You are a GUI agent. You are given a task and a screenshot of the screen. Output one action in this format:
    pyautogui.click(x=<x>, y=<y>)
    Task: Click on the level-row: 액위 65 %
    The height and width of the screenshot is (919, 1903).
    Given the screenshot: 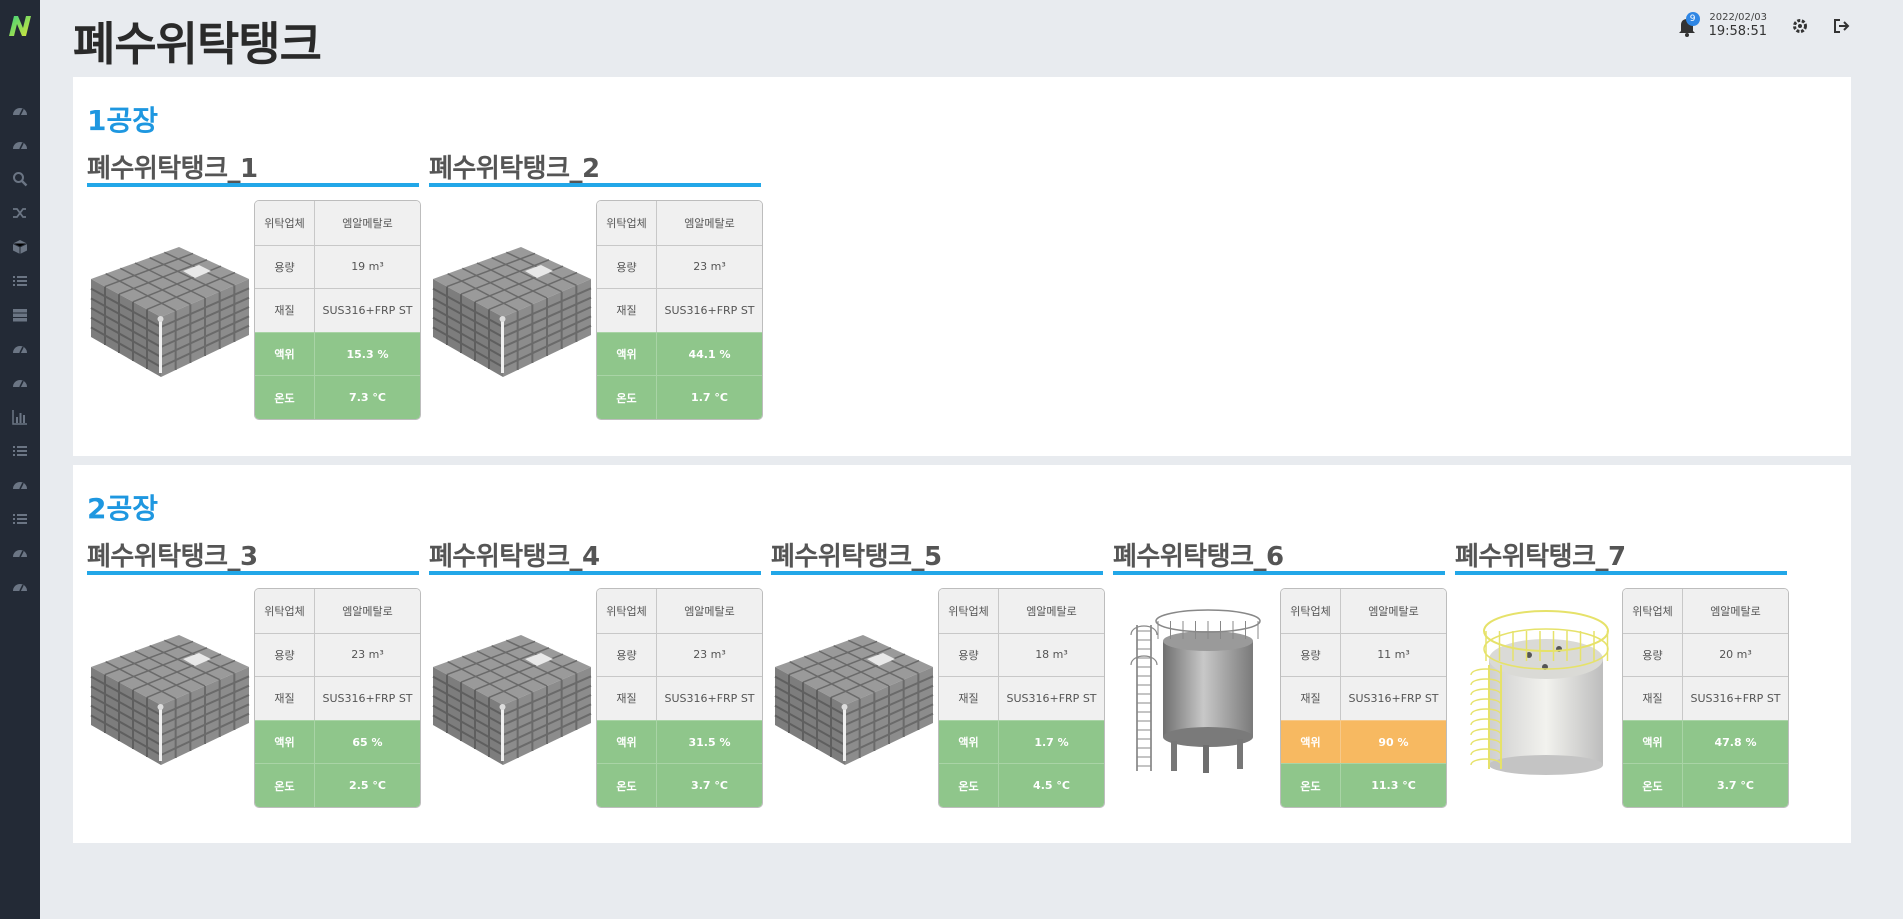 What is the action you would take?
    pyautogui.click(x=337, y=741)
    